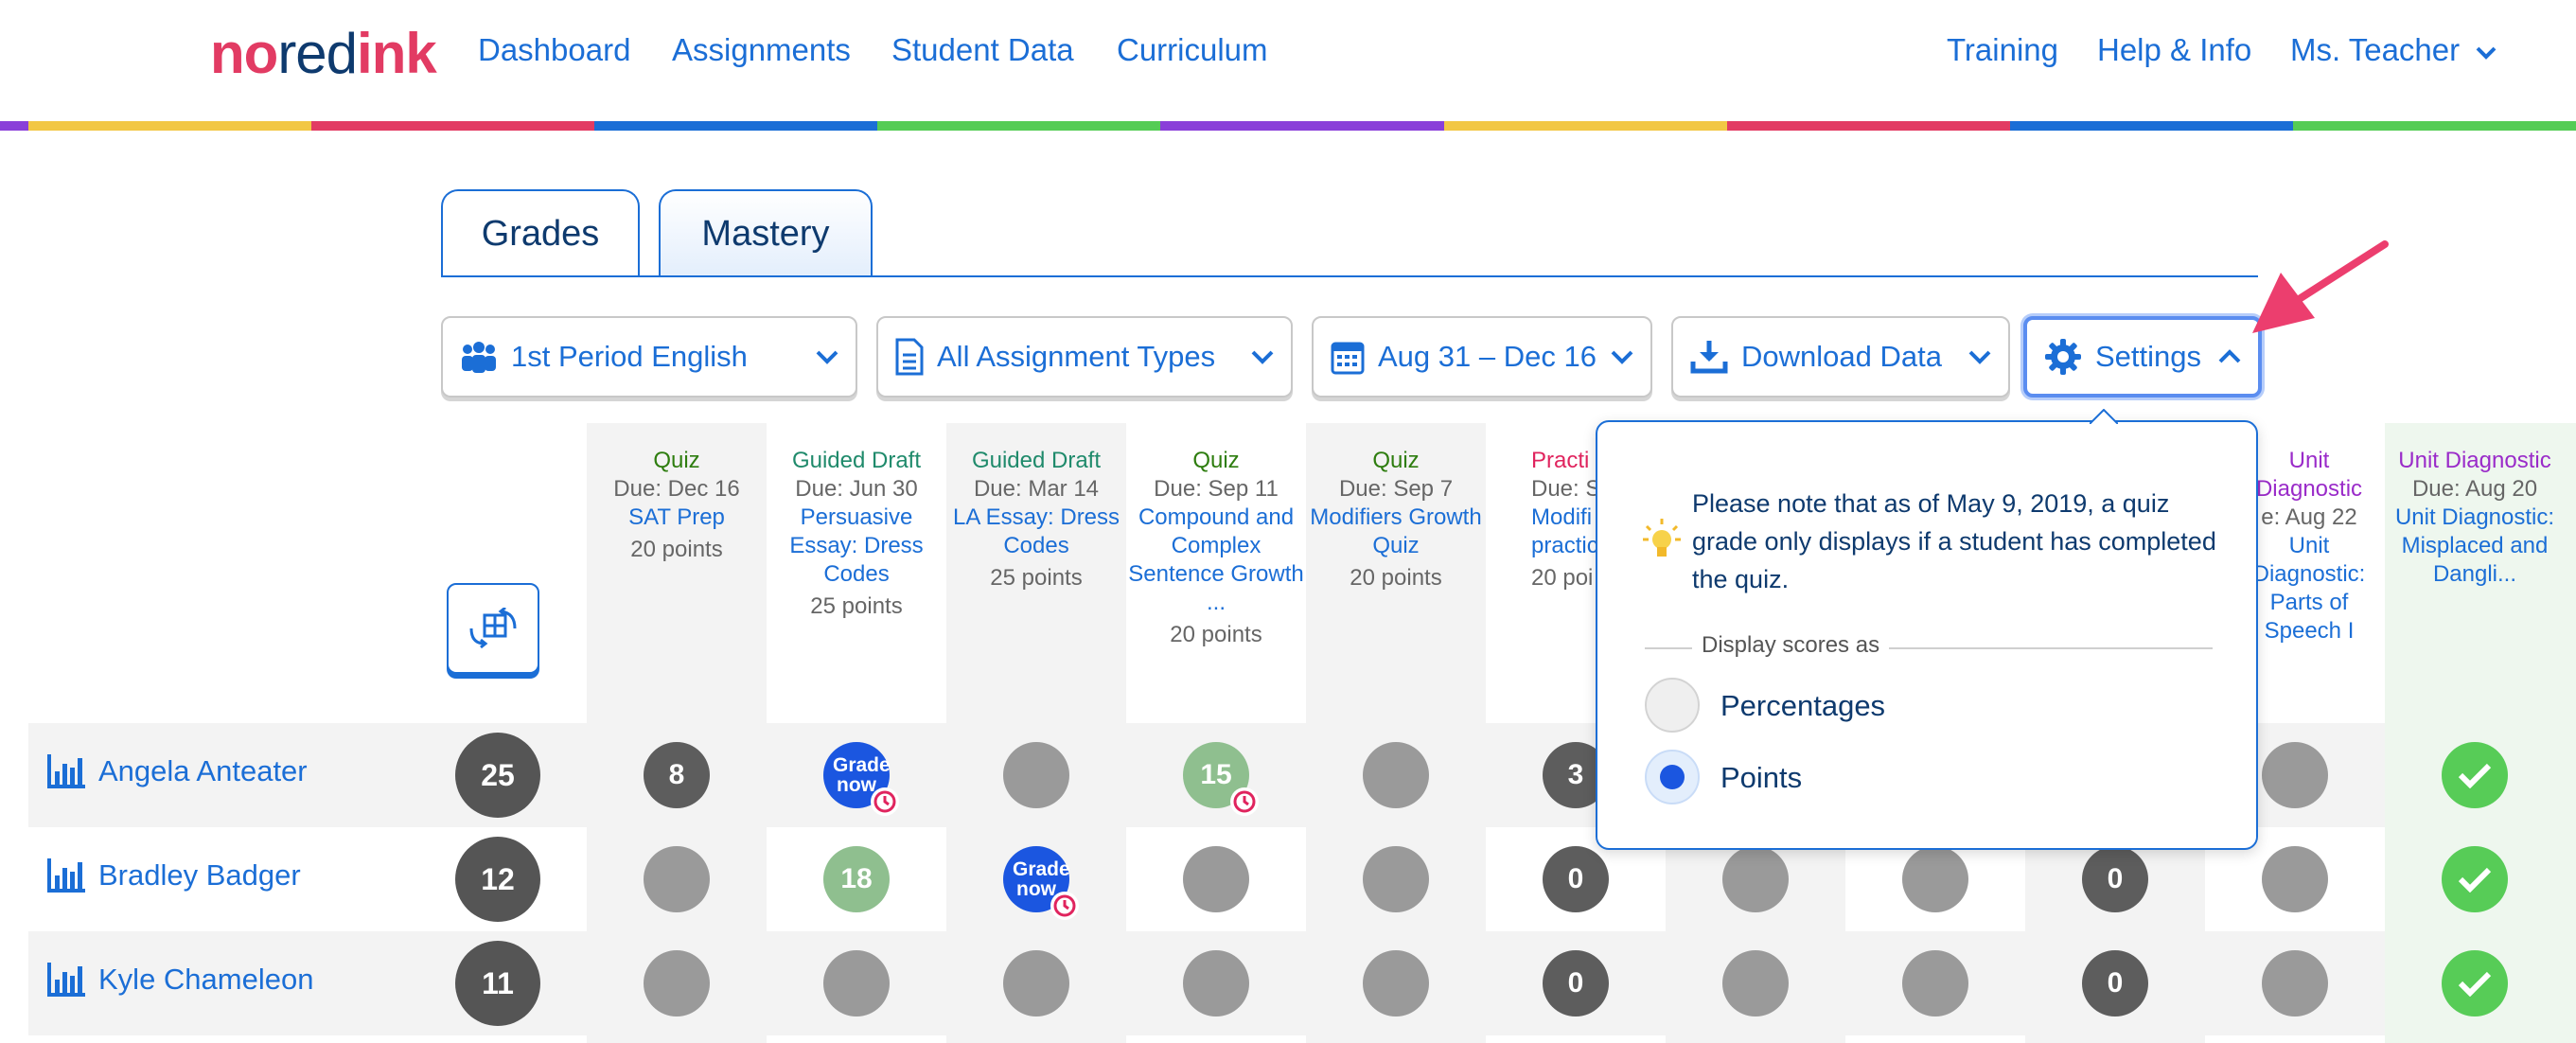 The width and height of the screenshot is (2576, 1043). Describe the element at coordinates (2474, 489) in the screenshot. I see `assignment-due: Due: Aug 20` at that location.